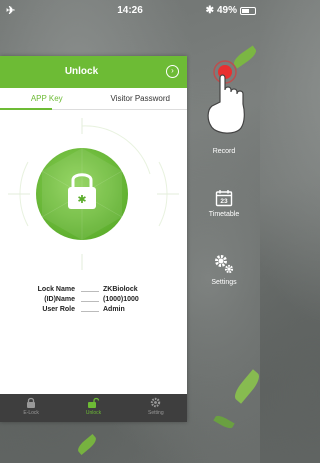 The image size is (320, 463). I want to click on tab-app-key: APP Key, so click(47, 98).